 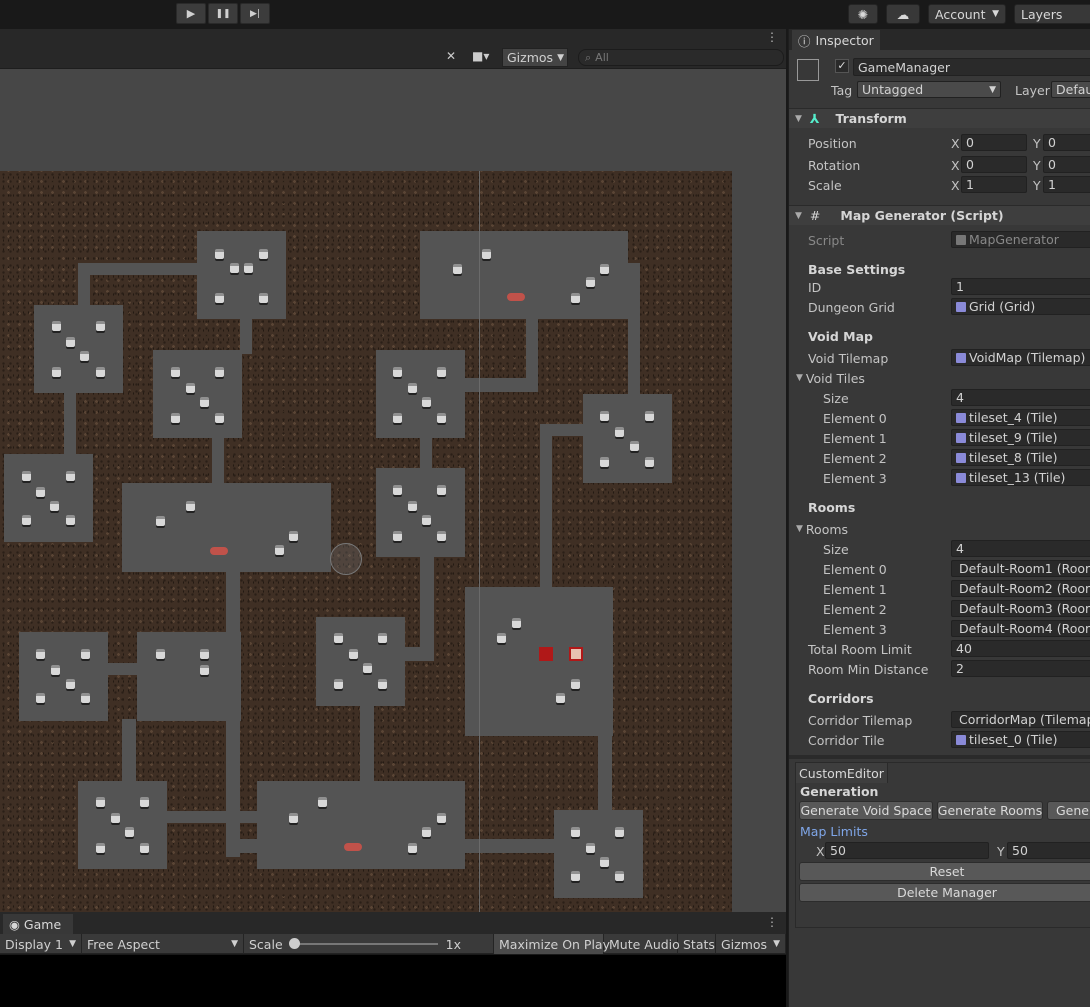 I want to click on mute-audio-toggle: Mute Audio, so click(x=642, y=944).